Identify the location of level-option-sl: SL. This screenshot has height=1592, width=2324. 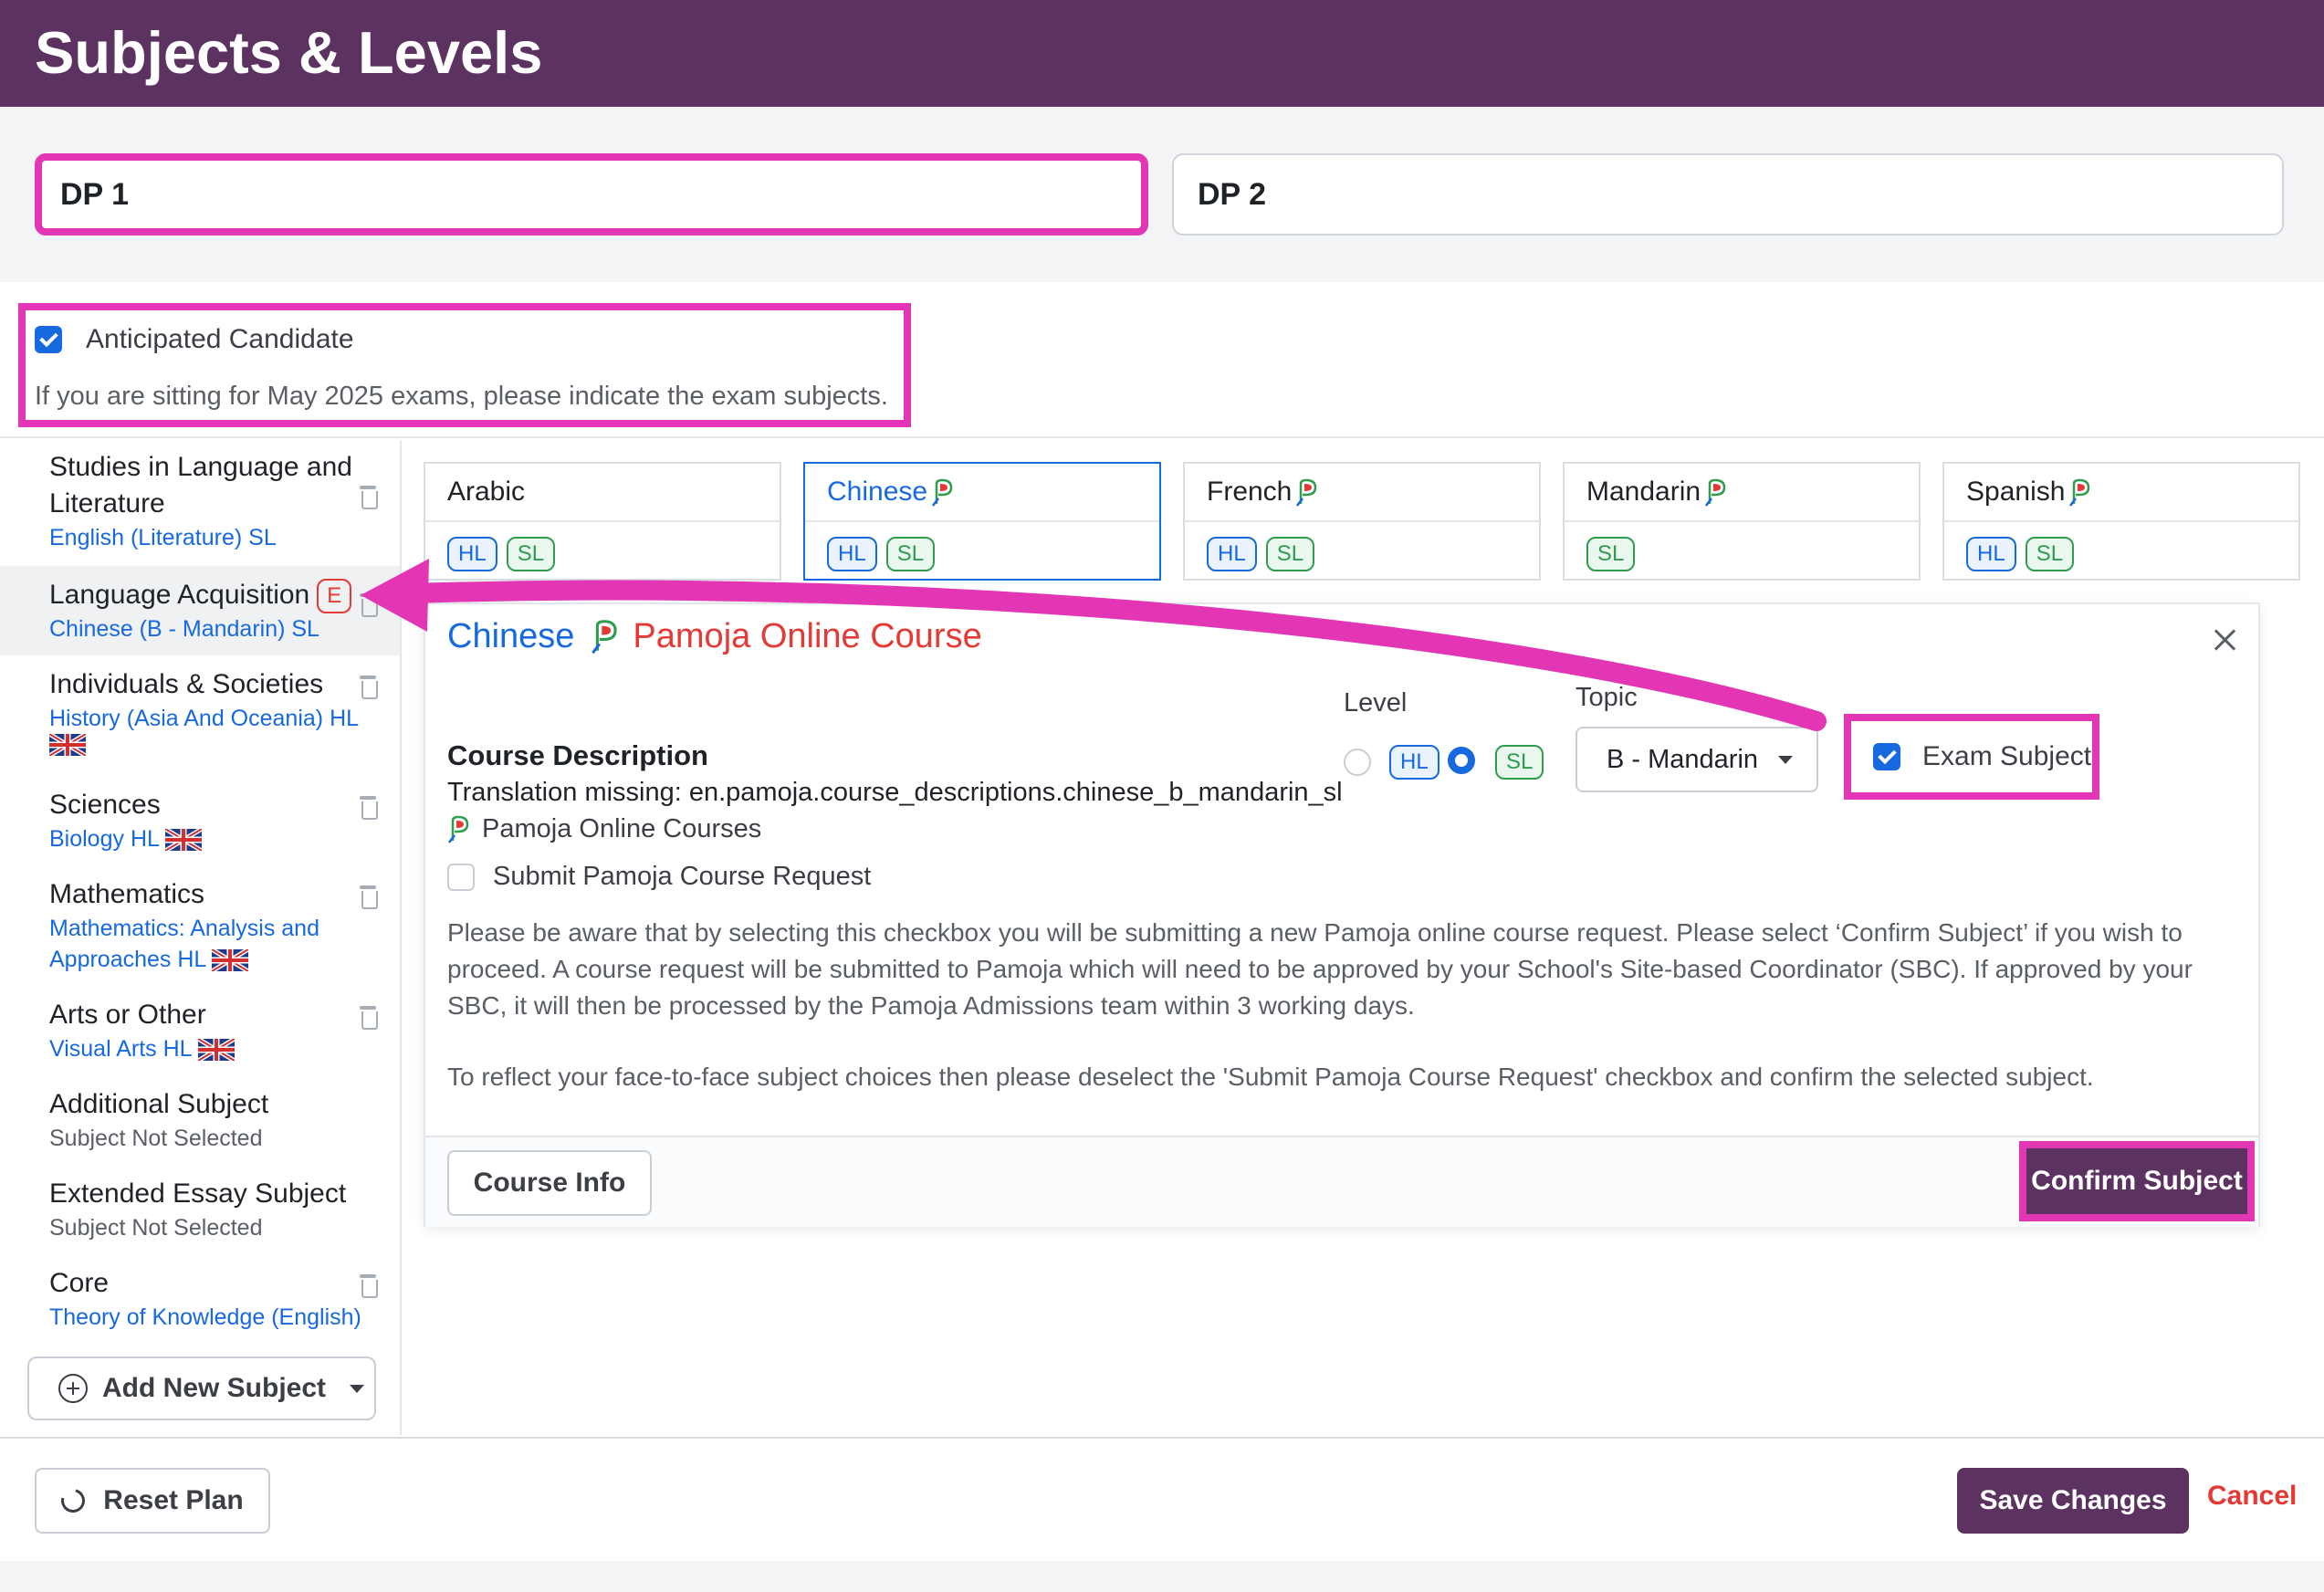
(1519, 762).